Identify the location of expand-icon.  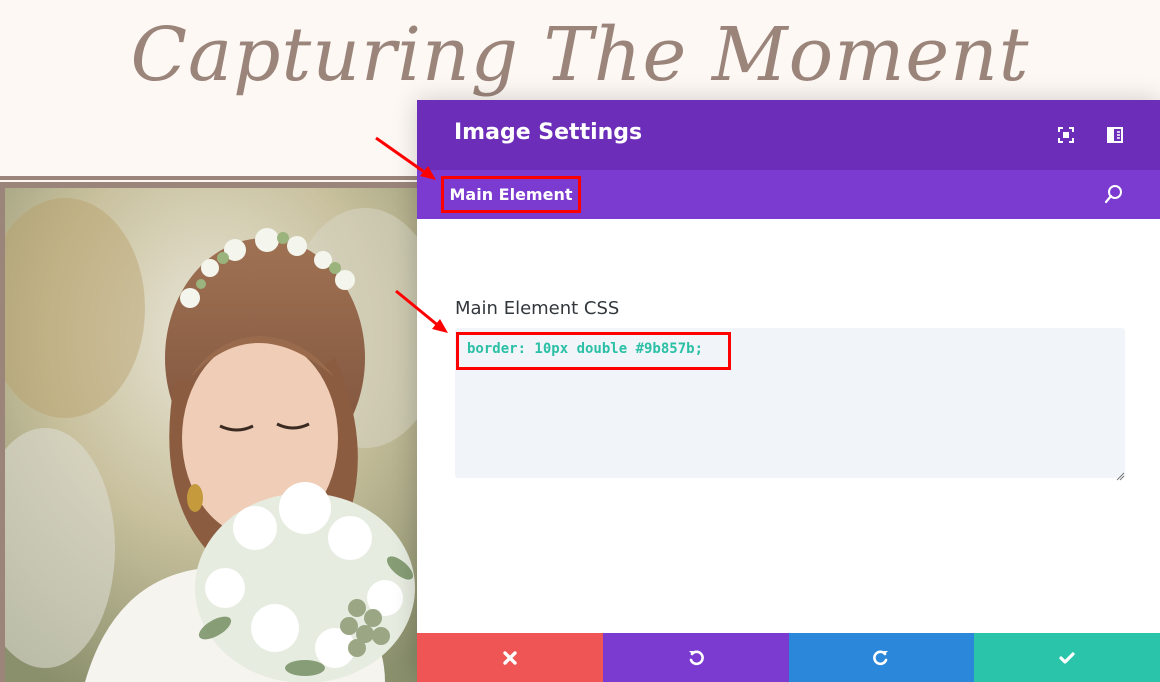
(1066, 135).